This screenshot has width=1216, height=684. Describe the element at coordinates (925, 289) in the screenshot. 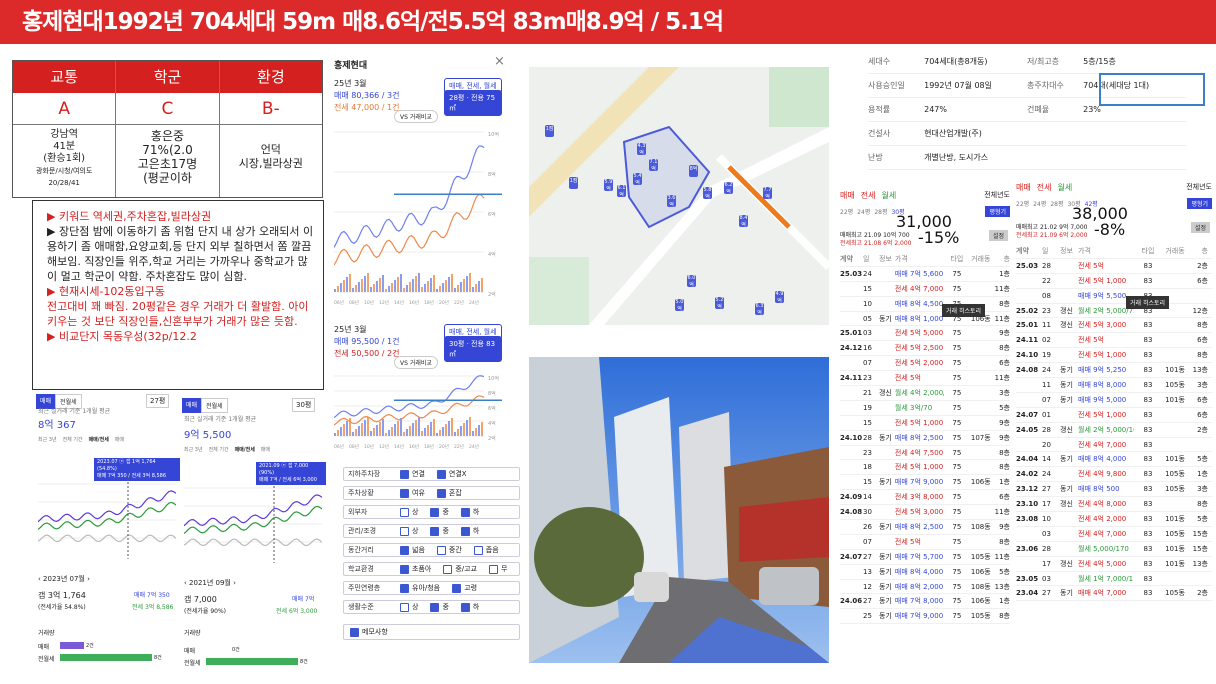

I see `table-row: 15 전세 4억 7,000 75 11층` at that location.